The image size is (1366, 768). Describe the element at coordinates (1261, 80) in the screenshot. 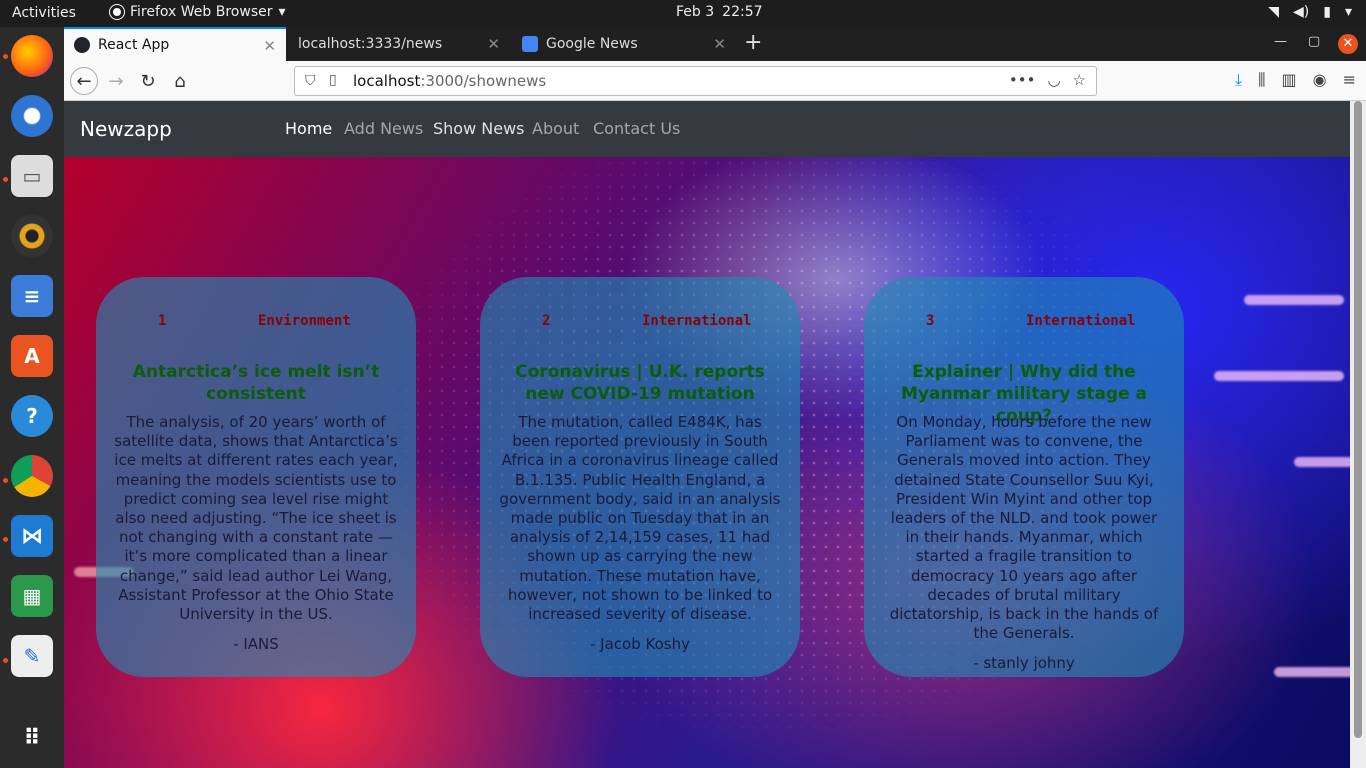

I see `library-icon: ⫼` at that location.